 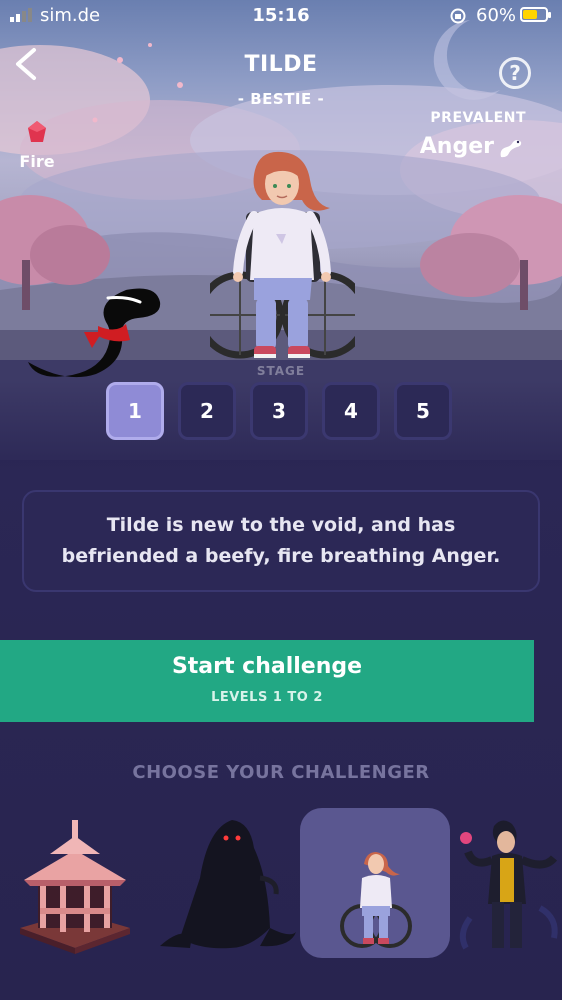 What do you see at coordinates (267, 697) in the screenshot?
I see `start-challenge-levels: LEVELS 1 TO 2` at bounding box center [267, 697].